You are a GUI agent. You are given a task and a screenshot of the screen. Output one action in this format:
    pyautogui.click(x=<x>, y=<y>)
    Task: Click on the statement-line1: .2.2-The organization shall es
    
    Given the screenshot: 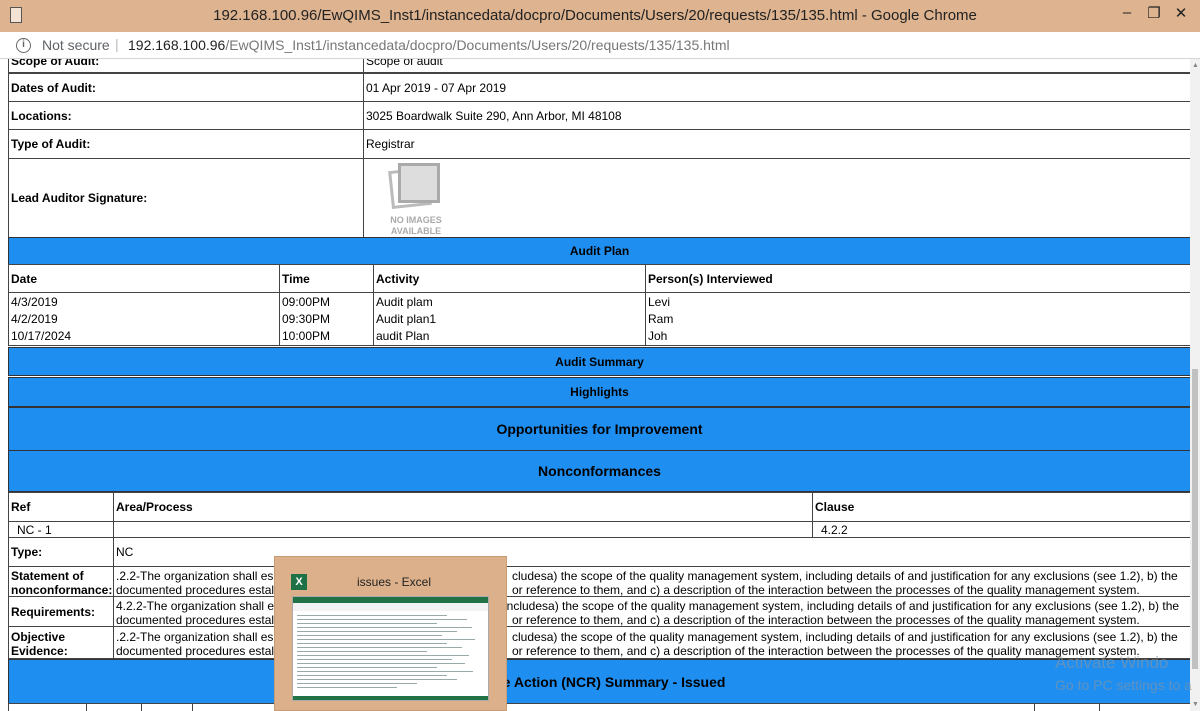 What is the action you would take?
    pyautogui.click(x=195, y=576)
    